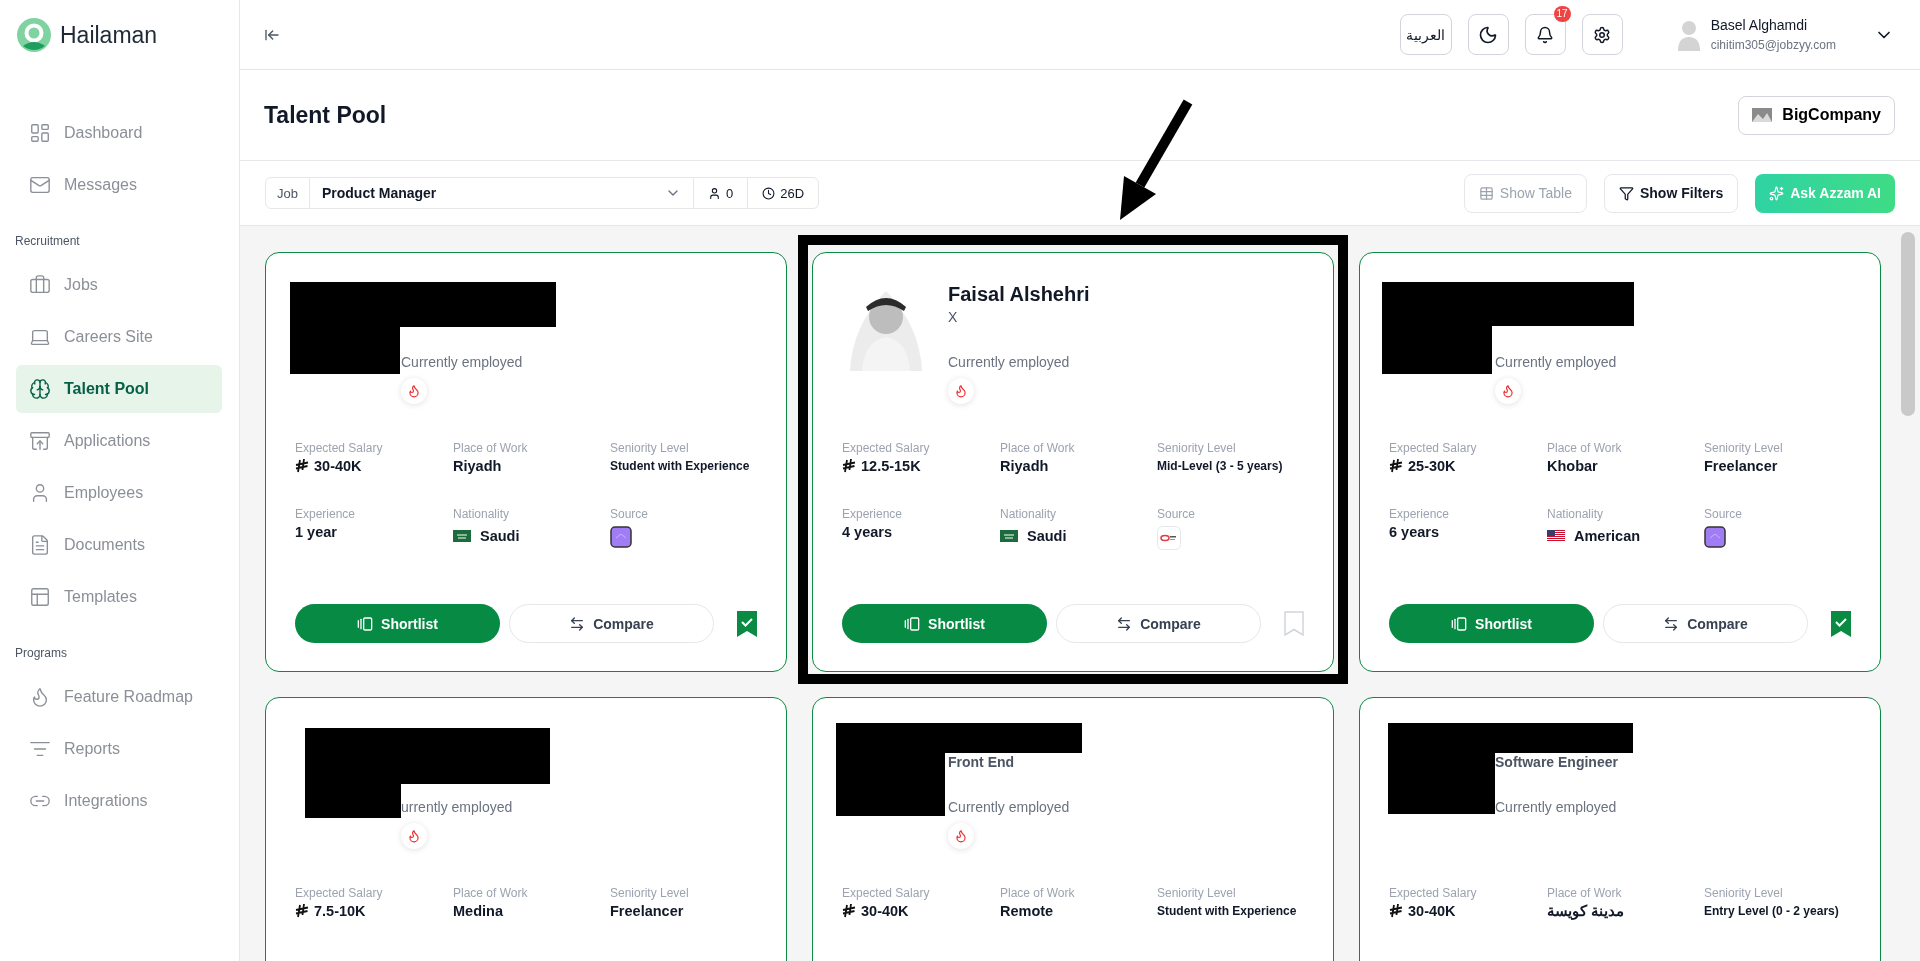 This screenshot has height=961, width=1920. Describe the element at coordinates (1027, 911) in the screenshot. I see `field-value: Remote` at that location.